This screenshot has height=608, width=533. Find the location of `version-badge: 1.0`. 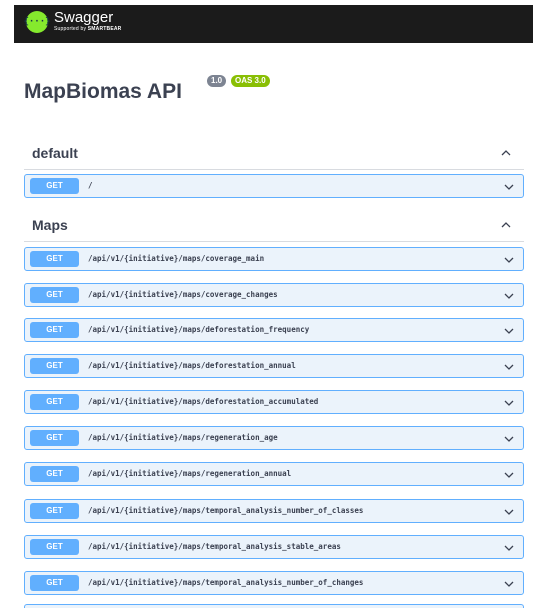

version-badge: 1.0 is located at coordinates (217, 81).